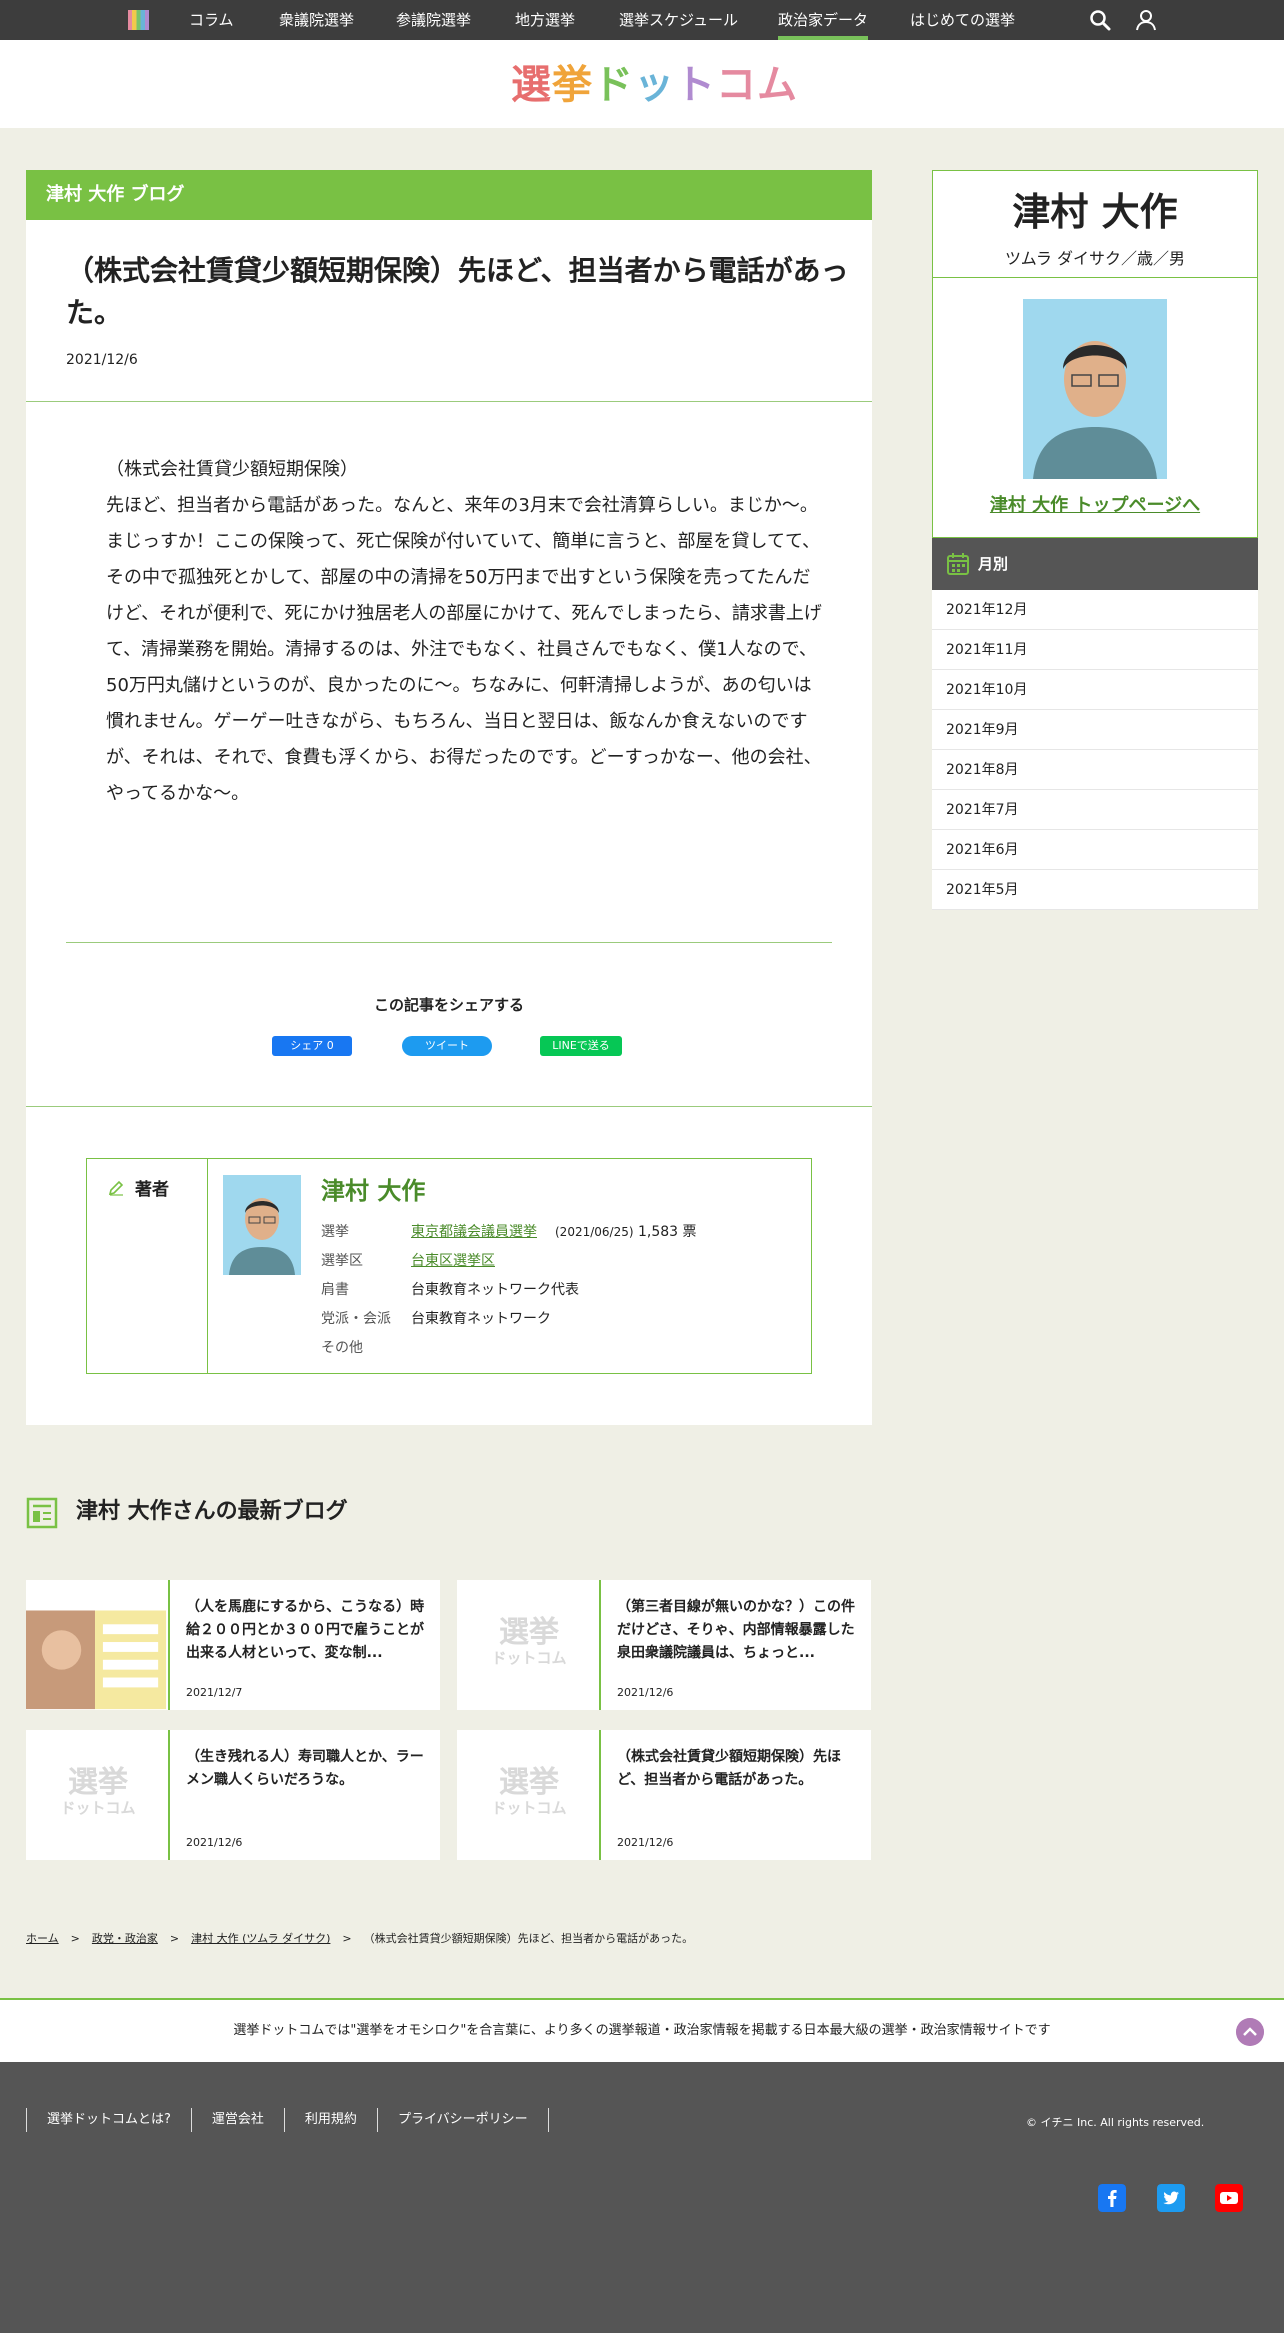  Describe the element at coordinates (448, 1005) in the screenshot. I see `share-title: この記事をシェアする` at that location.